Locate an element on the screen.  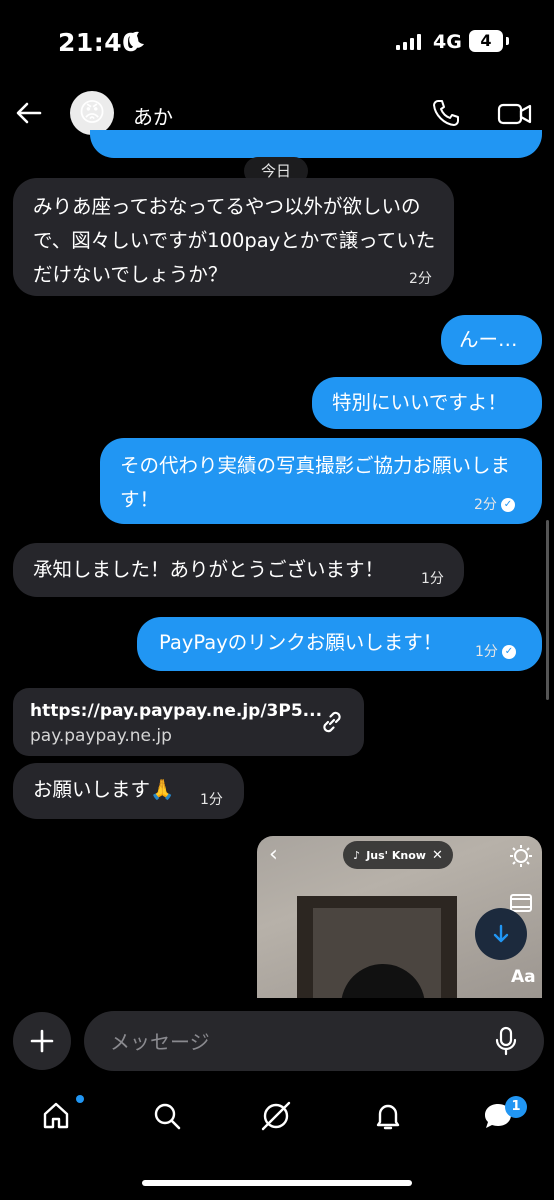
message-text: PayPayのリンクお願いします！ is located at coordinates (301, 642).